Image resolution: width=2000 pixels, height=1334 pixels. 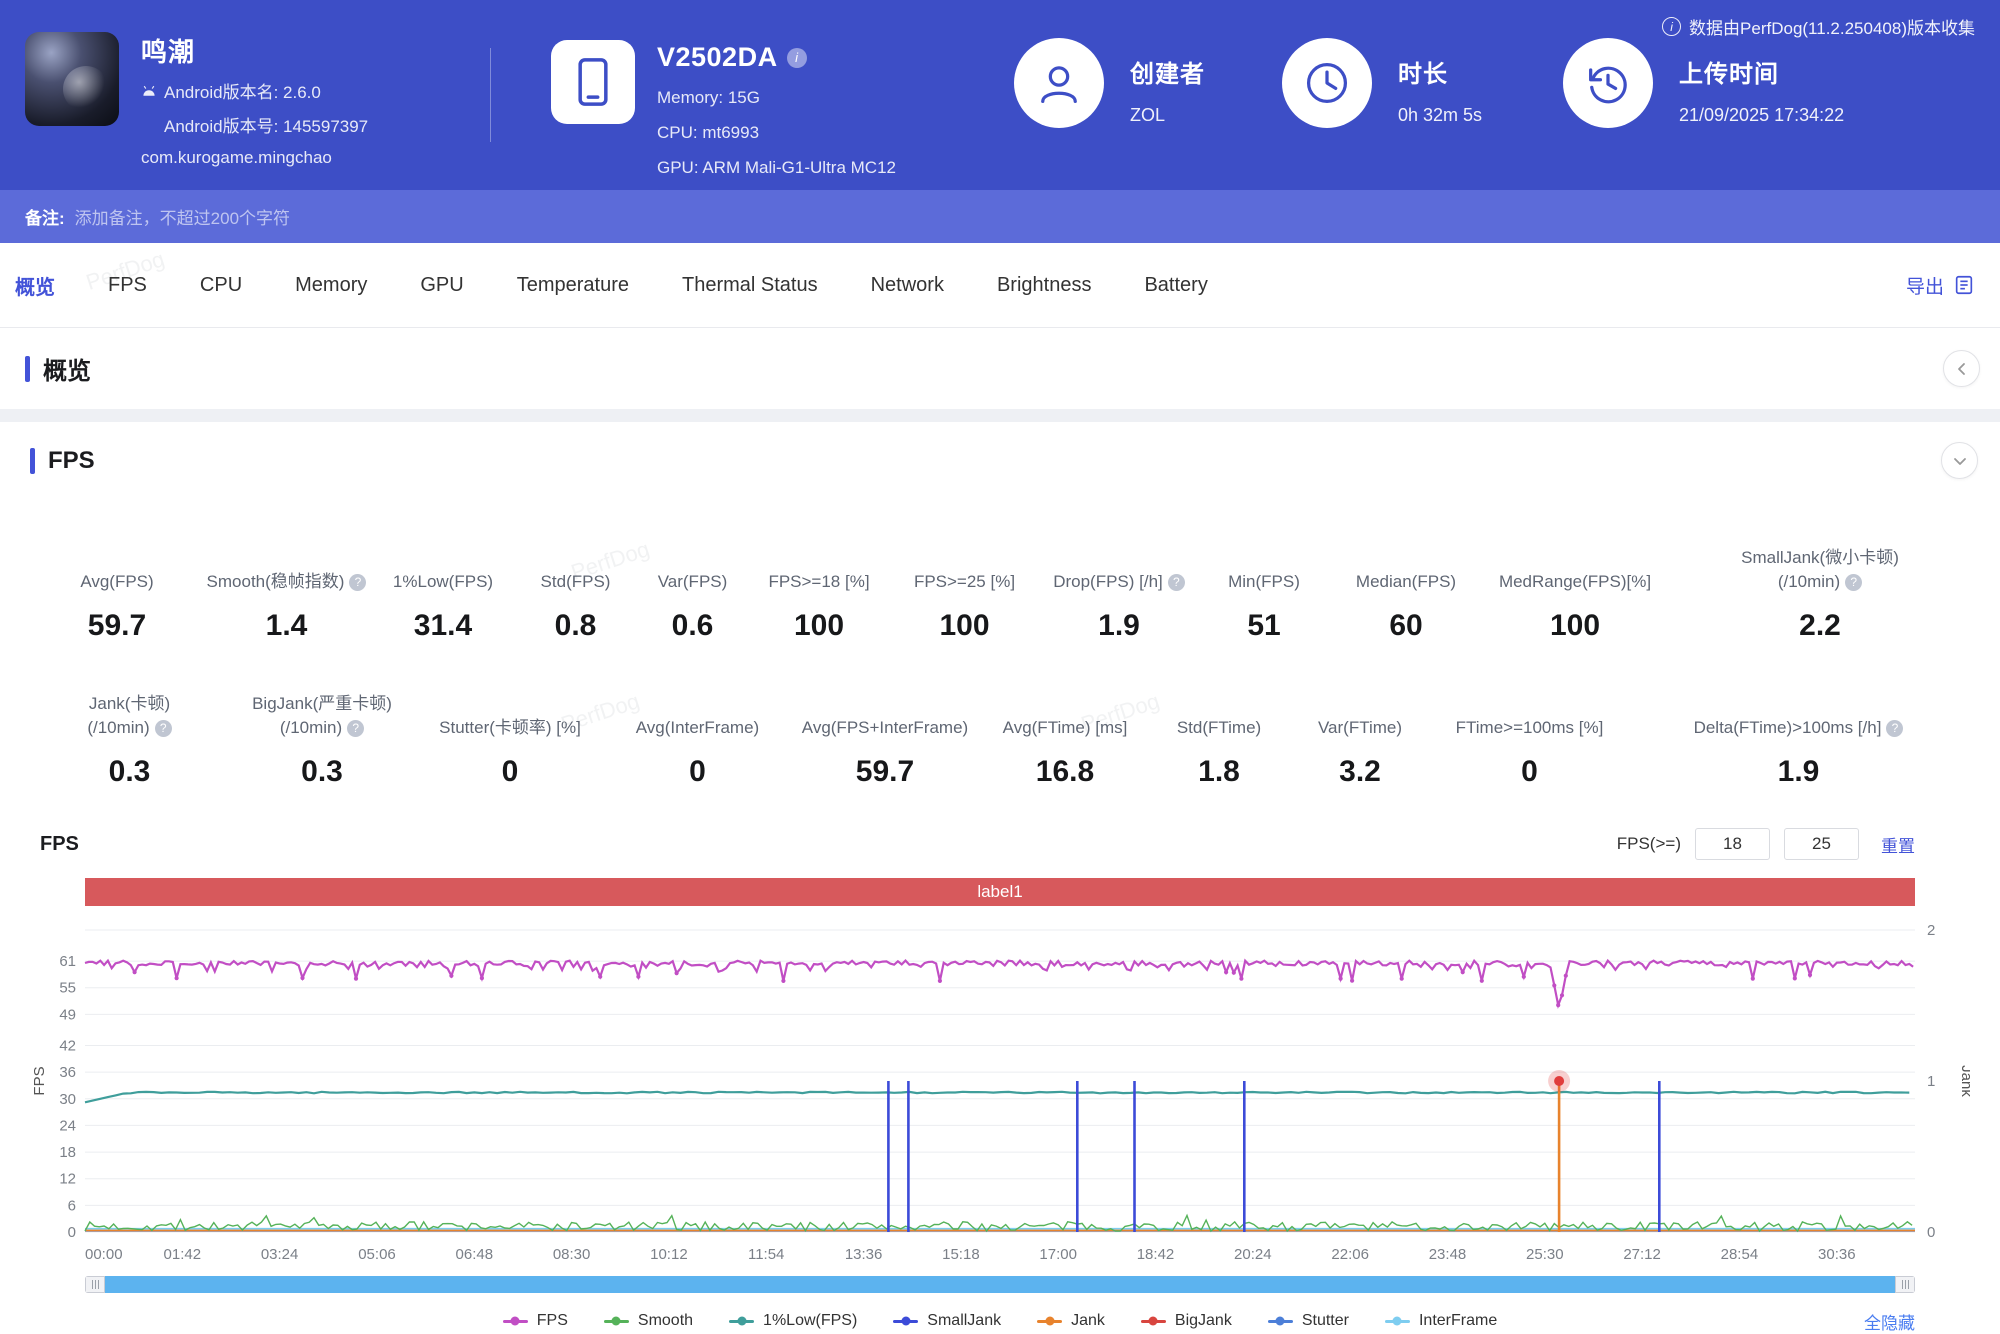 I want to click on svg-text: 30, so click(x=67, y=1099).